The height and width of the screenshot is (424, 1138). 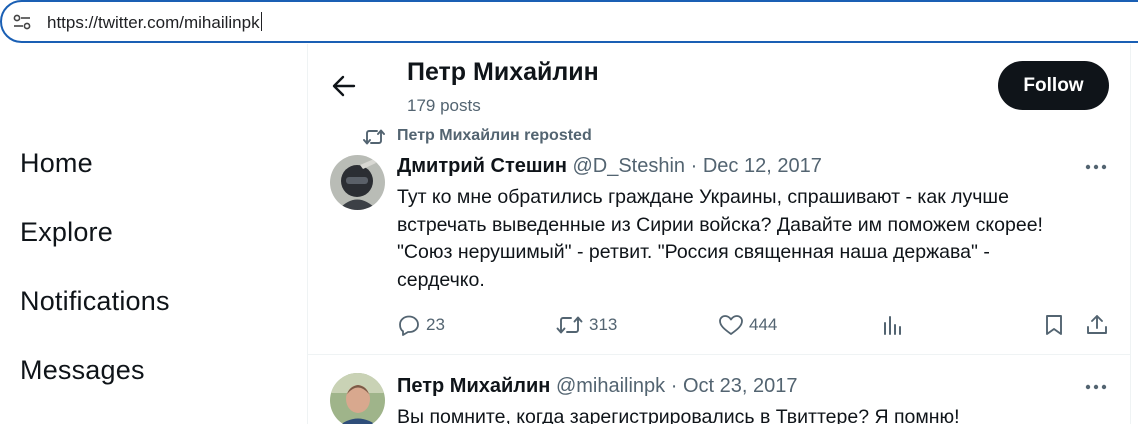 I want to click on url-text: https://twitter.com/mihailinpk, so click(x=153, y=22).